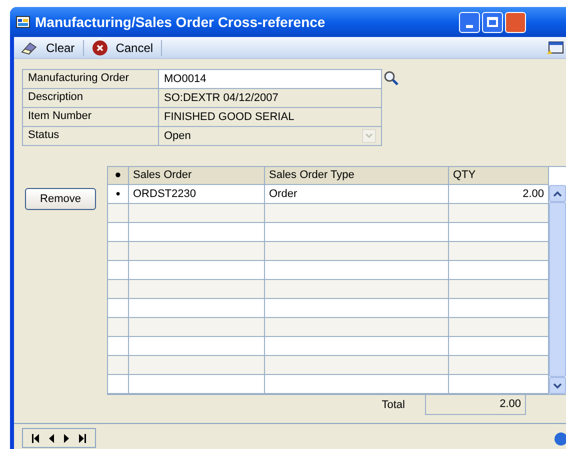 Image resolution: width=566 pixels, height=449 pixels. Describe the element at coordinates (357, 194) in the screenshot. I see `table-cell: Order` at that location.